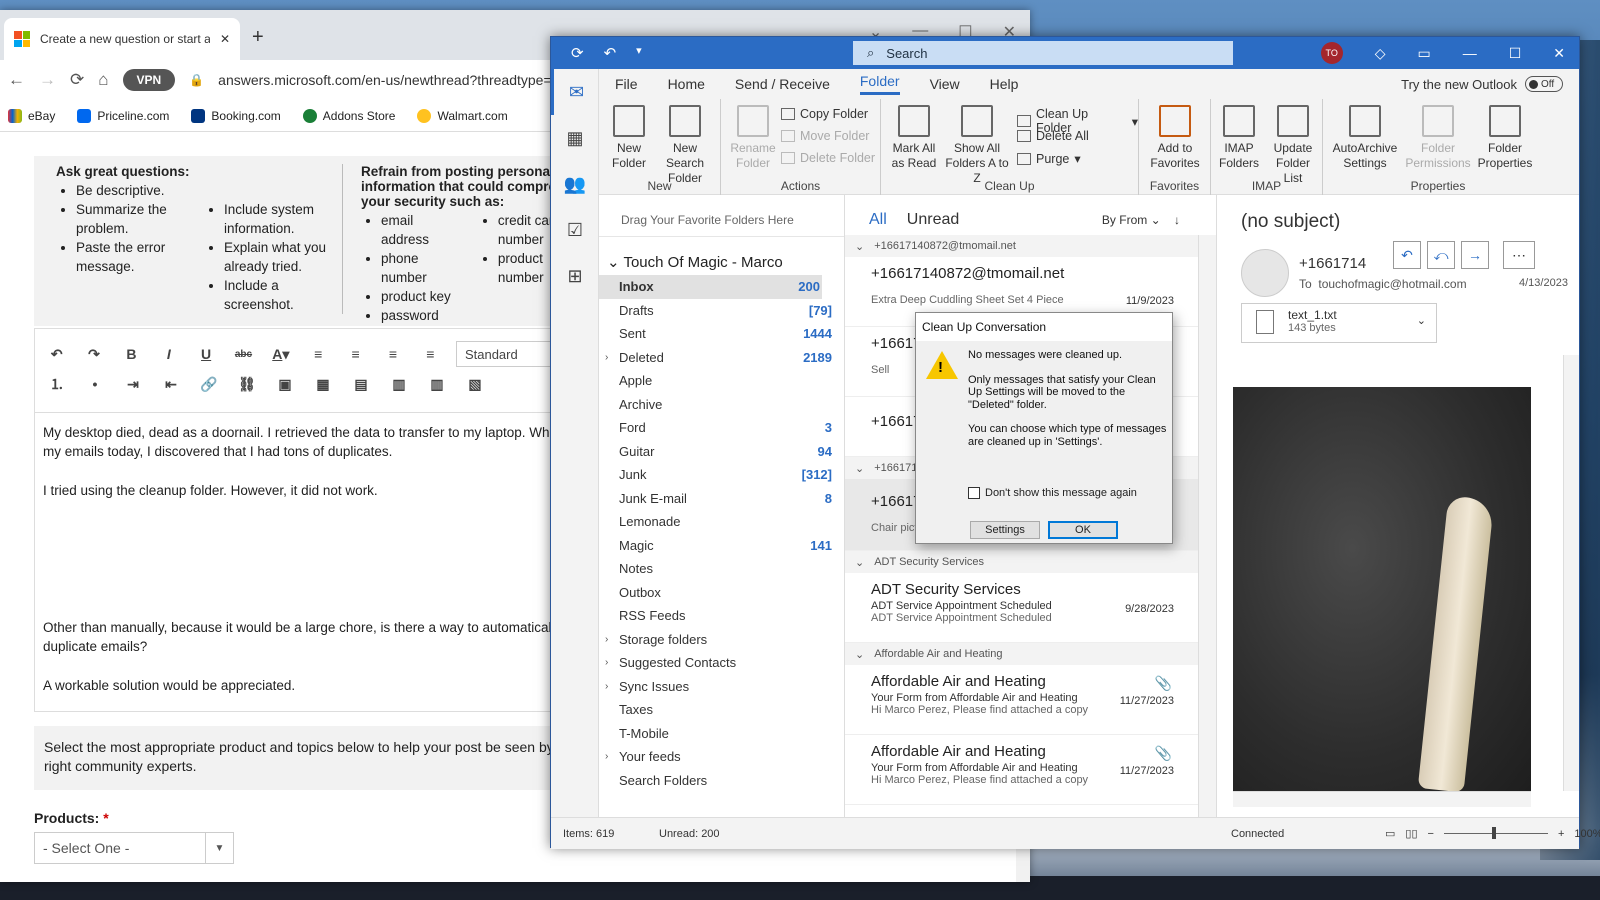 The width and height of the screenshot is (1600, 900). Describe the element at coordinates (575, 230) in the screenshot. I see `tasks-icon: ☑` at that location.